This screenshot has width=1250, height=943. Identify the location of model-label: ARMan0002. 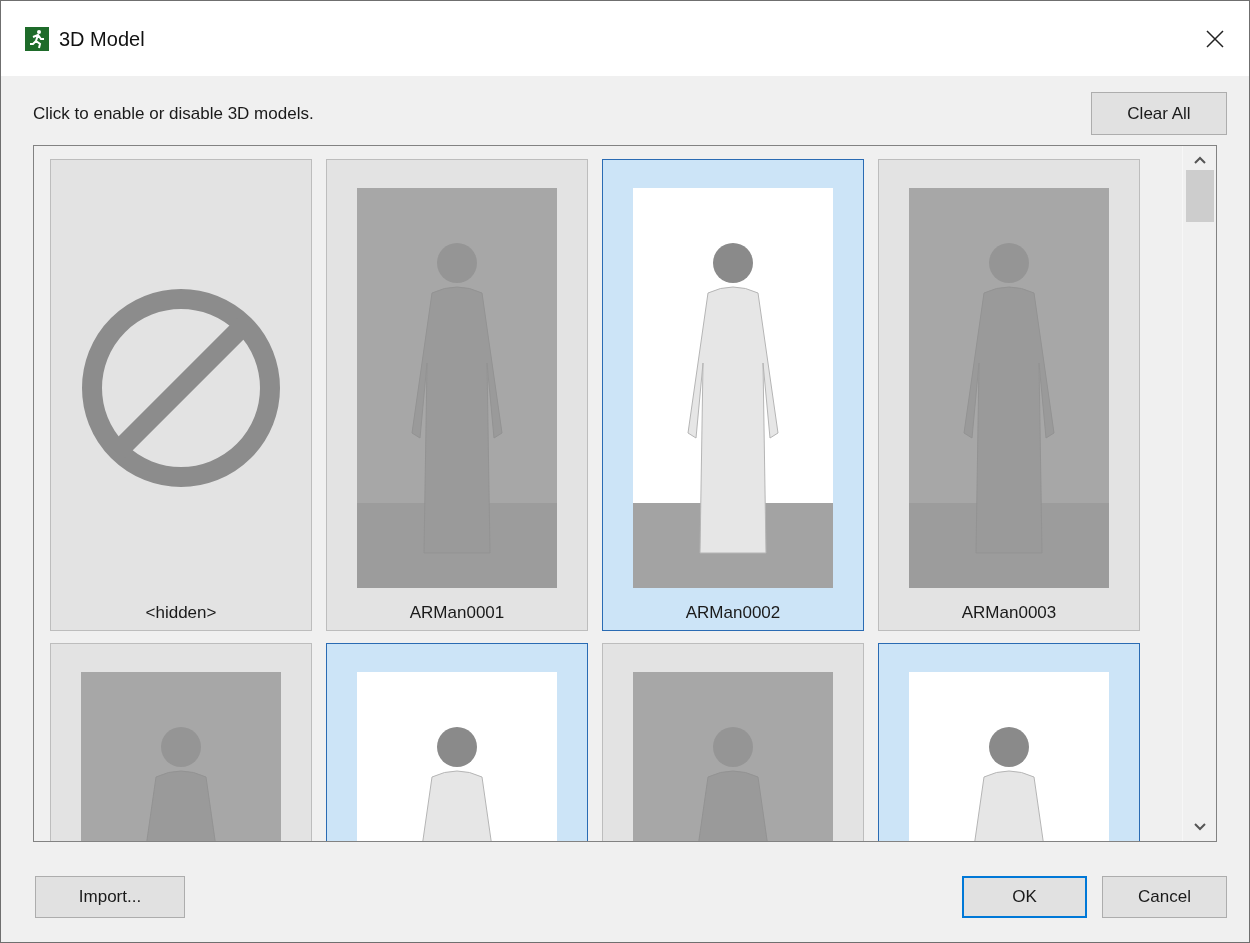
(733, 613).